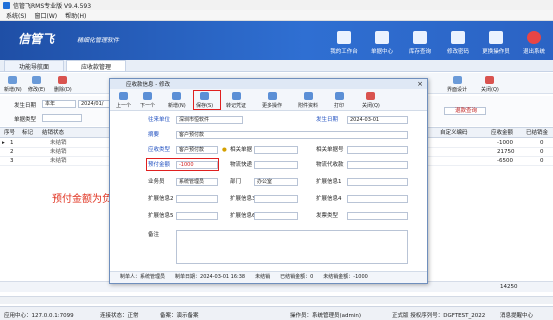  Describe the element at coordinates (82, 199) in the screenshot. I see `annotation-text: 预付金额为负` at that location.